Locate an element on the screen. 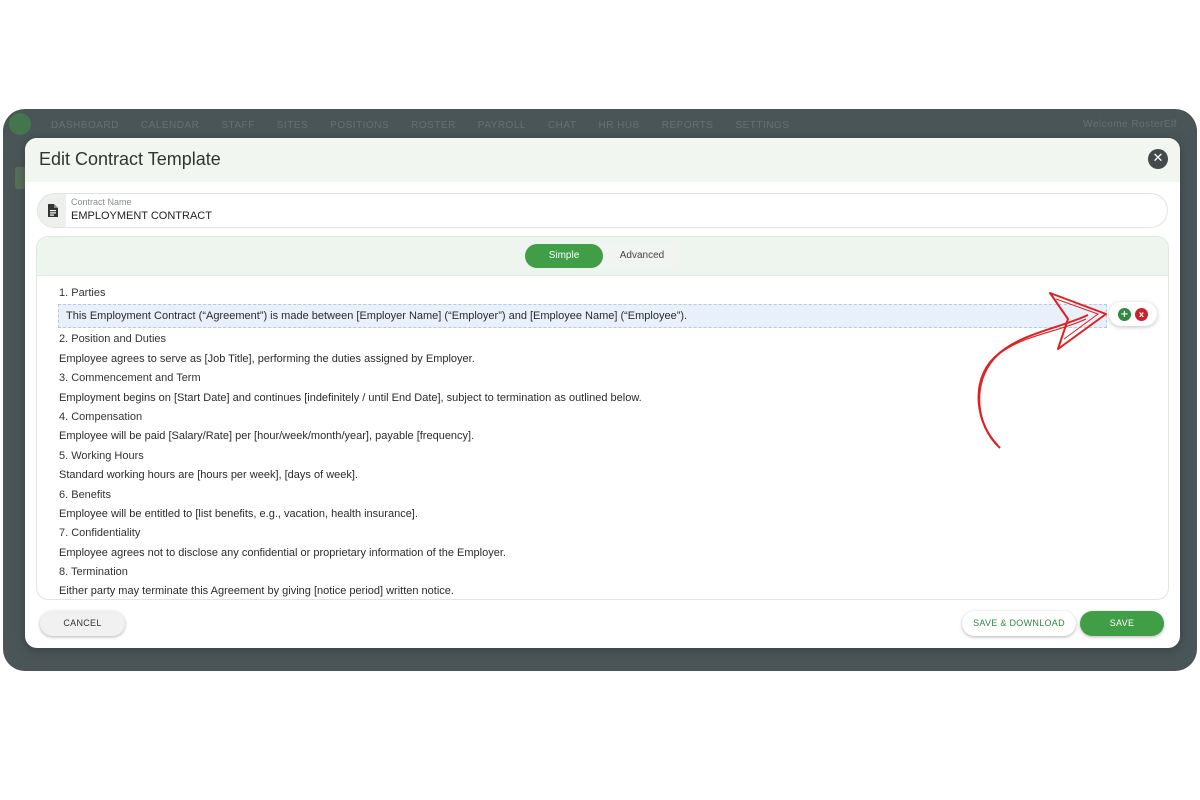  modal-title: Edit Contract Template is located at coordinates (130, 159).